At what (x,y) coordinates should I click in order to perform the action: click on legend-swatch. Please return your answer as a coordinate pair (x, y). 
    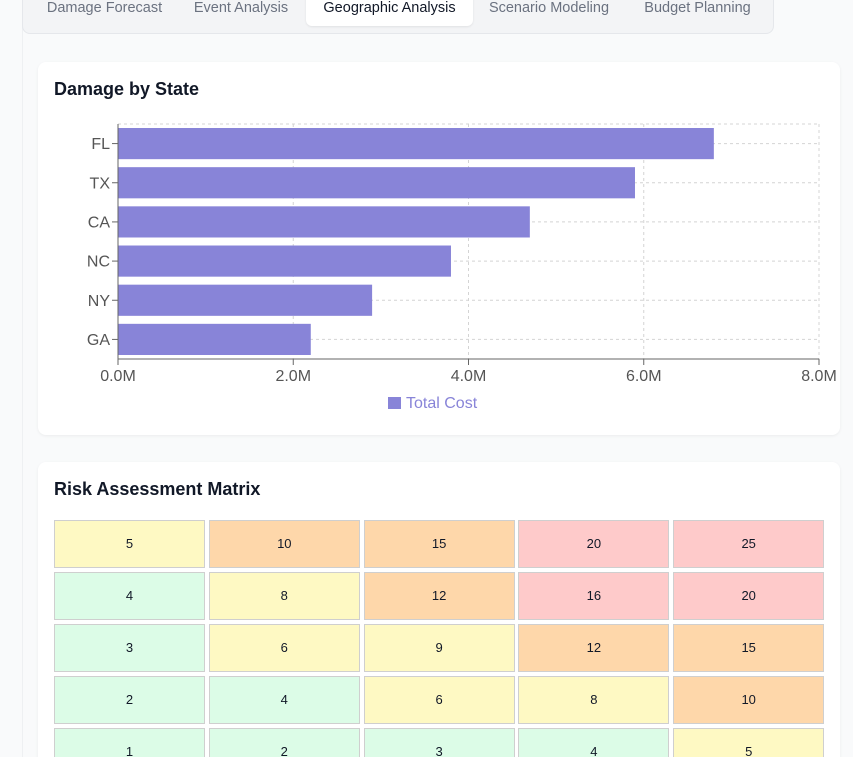
    Looking at the image, I should click on (394, 403).